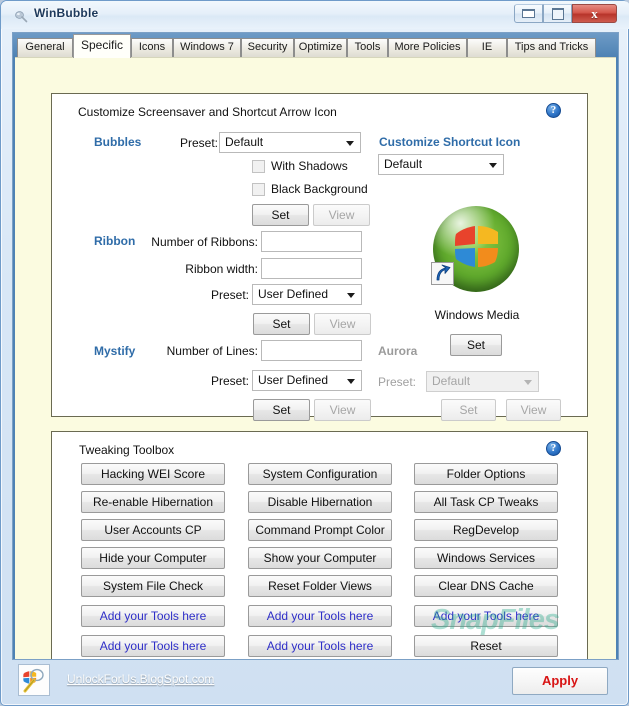  What do you see at coordinates (560, 681) in the screenshot?
I see `apply-button: Apply` at bounding box center [560, 681].